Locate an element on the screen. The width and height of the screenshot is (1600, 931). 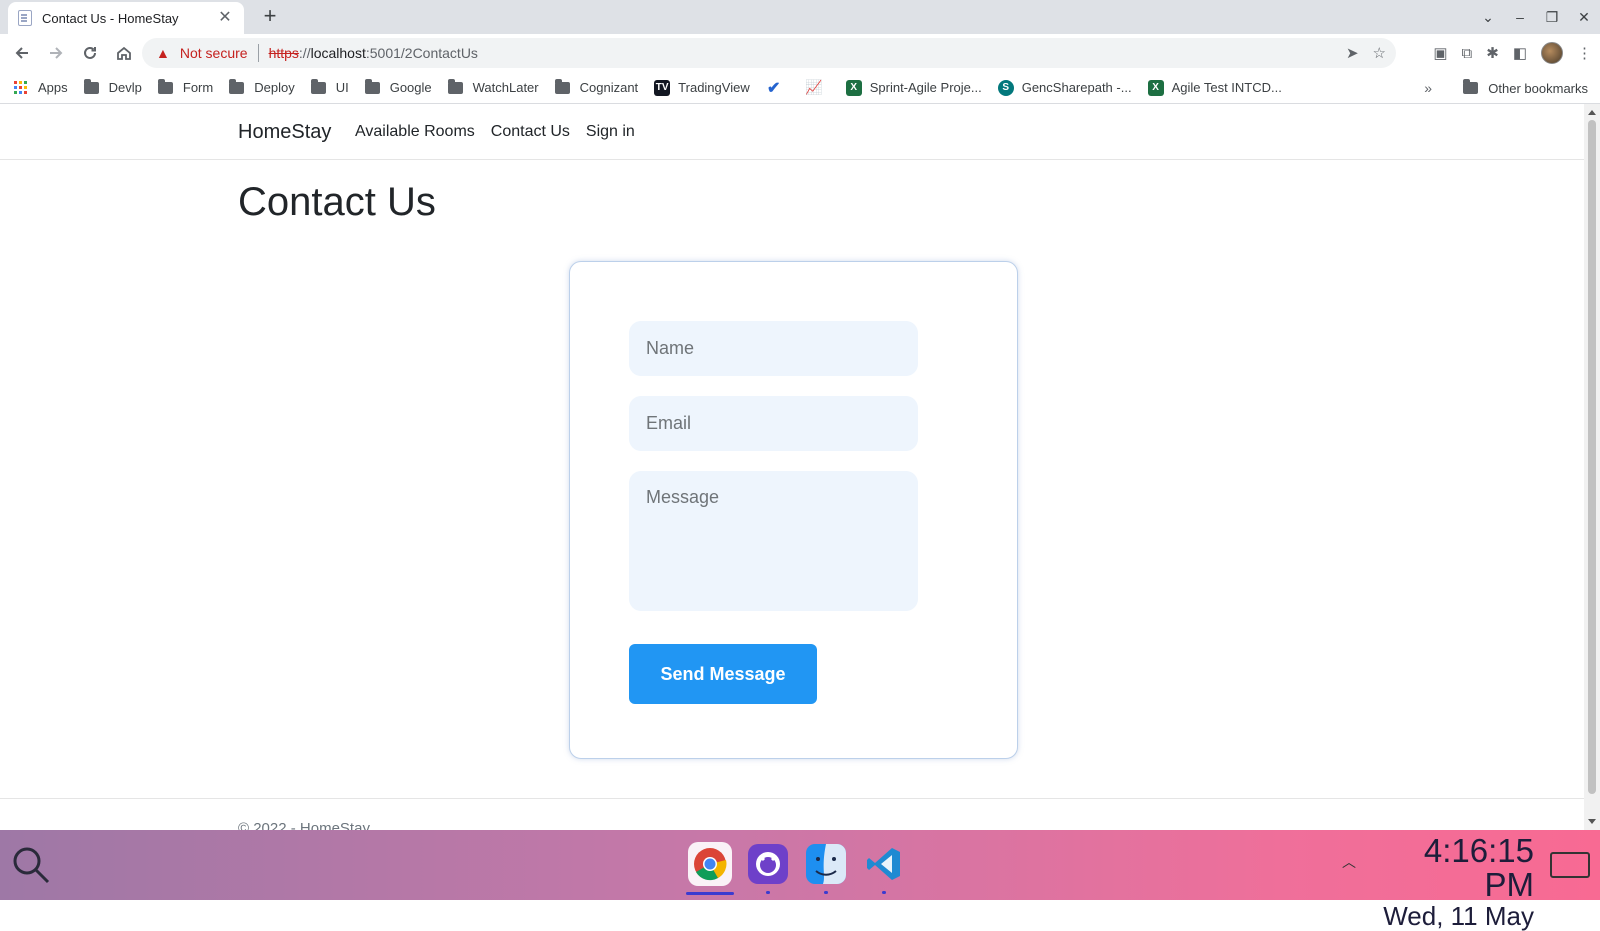
home-icon is located at coordinates (124, 53).